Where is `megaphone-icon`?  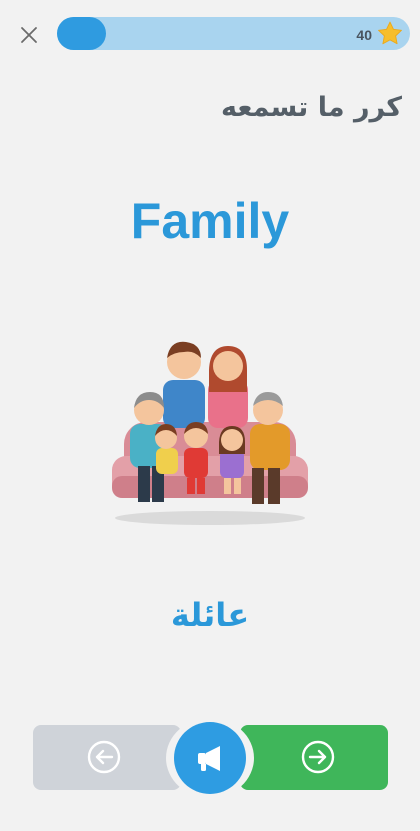
megaphone-icon is located at coordinates (209, 758).